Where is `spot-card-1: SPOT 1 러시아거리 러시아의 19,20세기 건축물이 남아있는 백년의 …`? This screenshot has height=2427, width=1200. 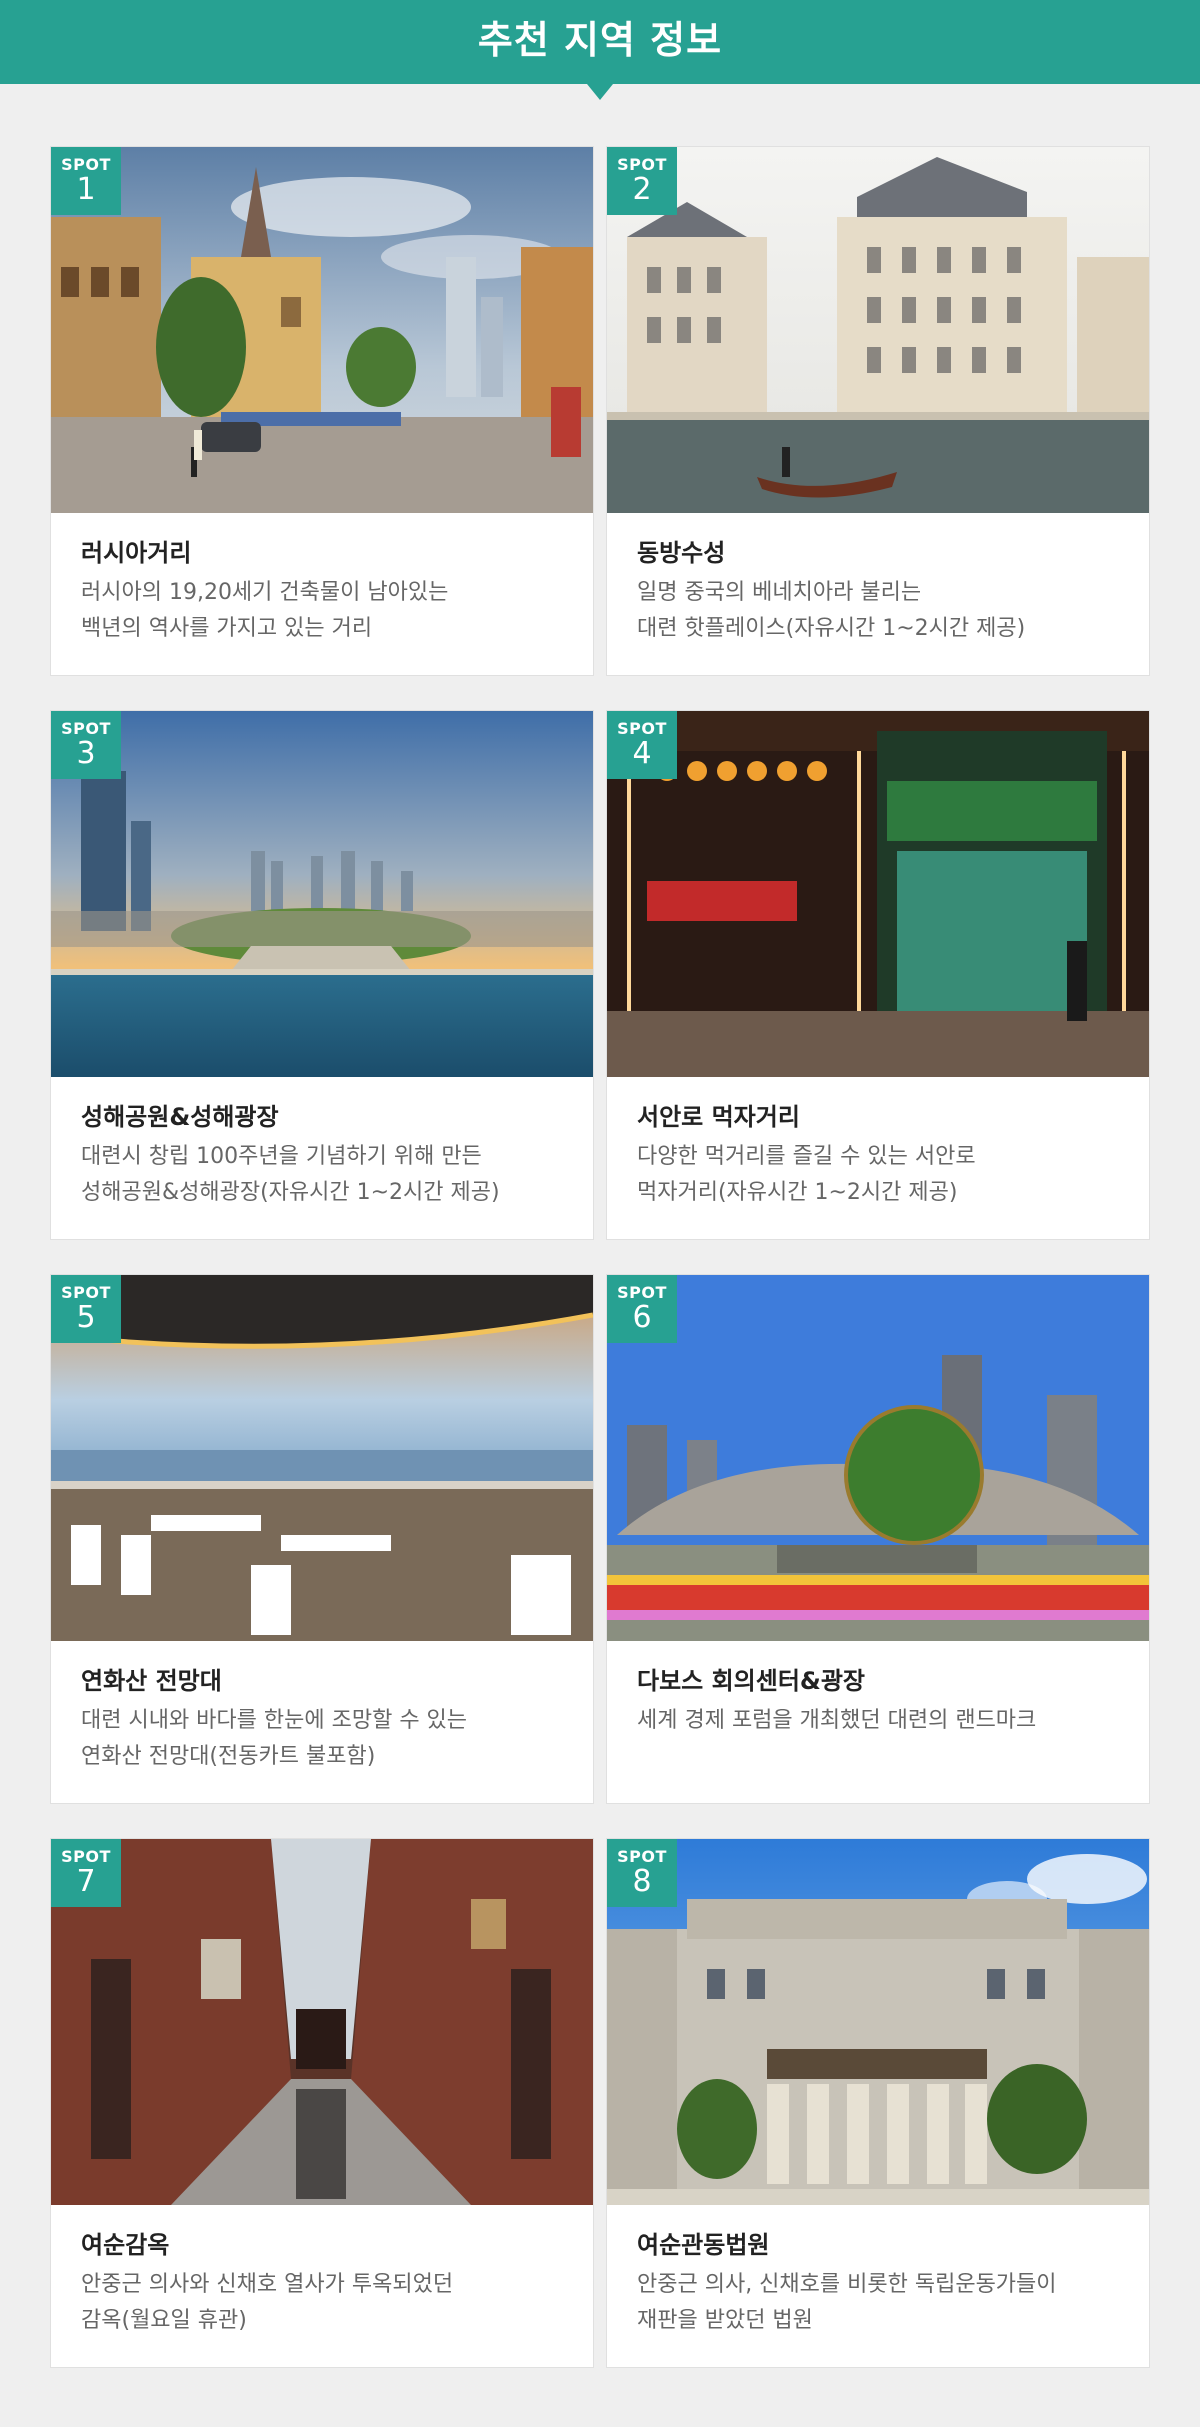 spot-card-1: SPOT 1 러시아거리 러시아의 19,20세기 건축물이 남아있는 백년의 … is located at coordinates (322, 411).